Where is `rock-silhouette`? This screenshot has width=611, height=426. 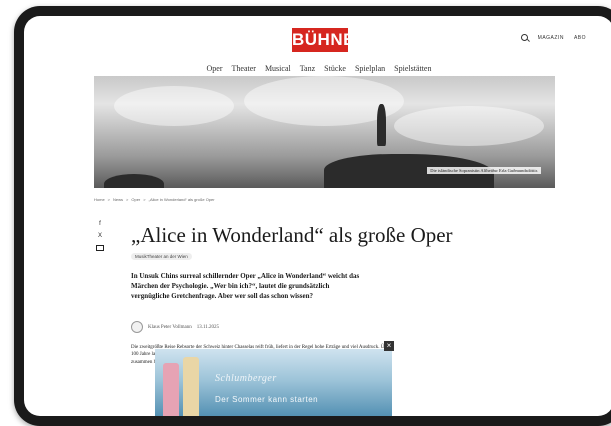
rock-silhouette is located at coordinates (134, 181).